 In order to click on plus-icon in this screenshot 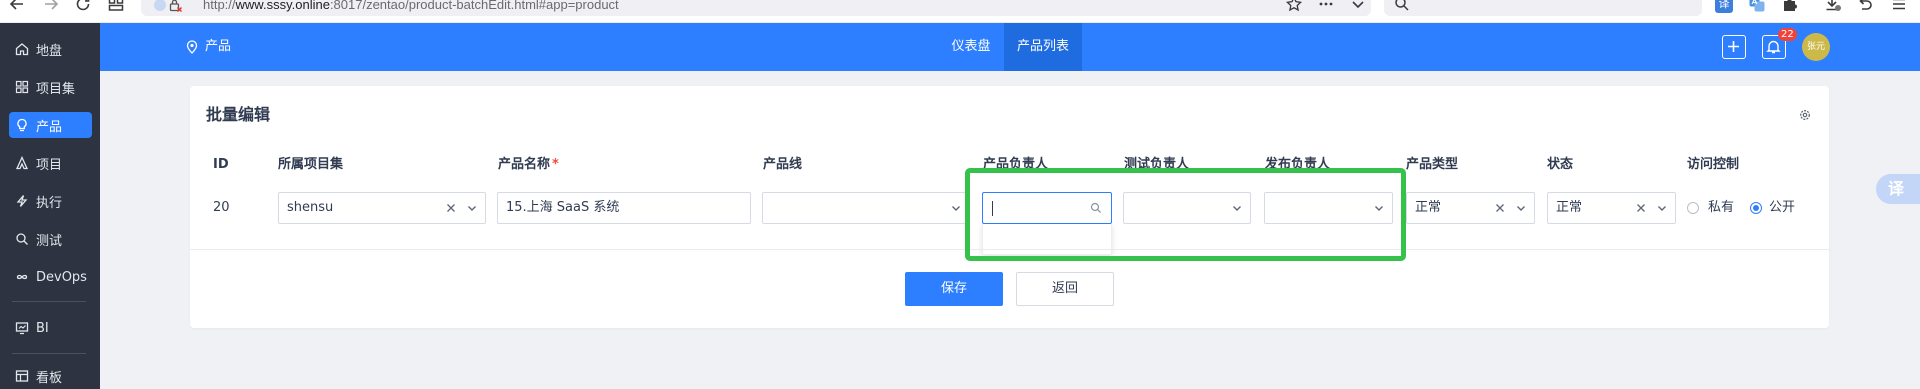, I will do `click(1733, 46)`.